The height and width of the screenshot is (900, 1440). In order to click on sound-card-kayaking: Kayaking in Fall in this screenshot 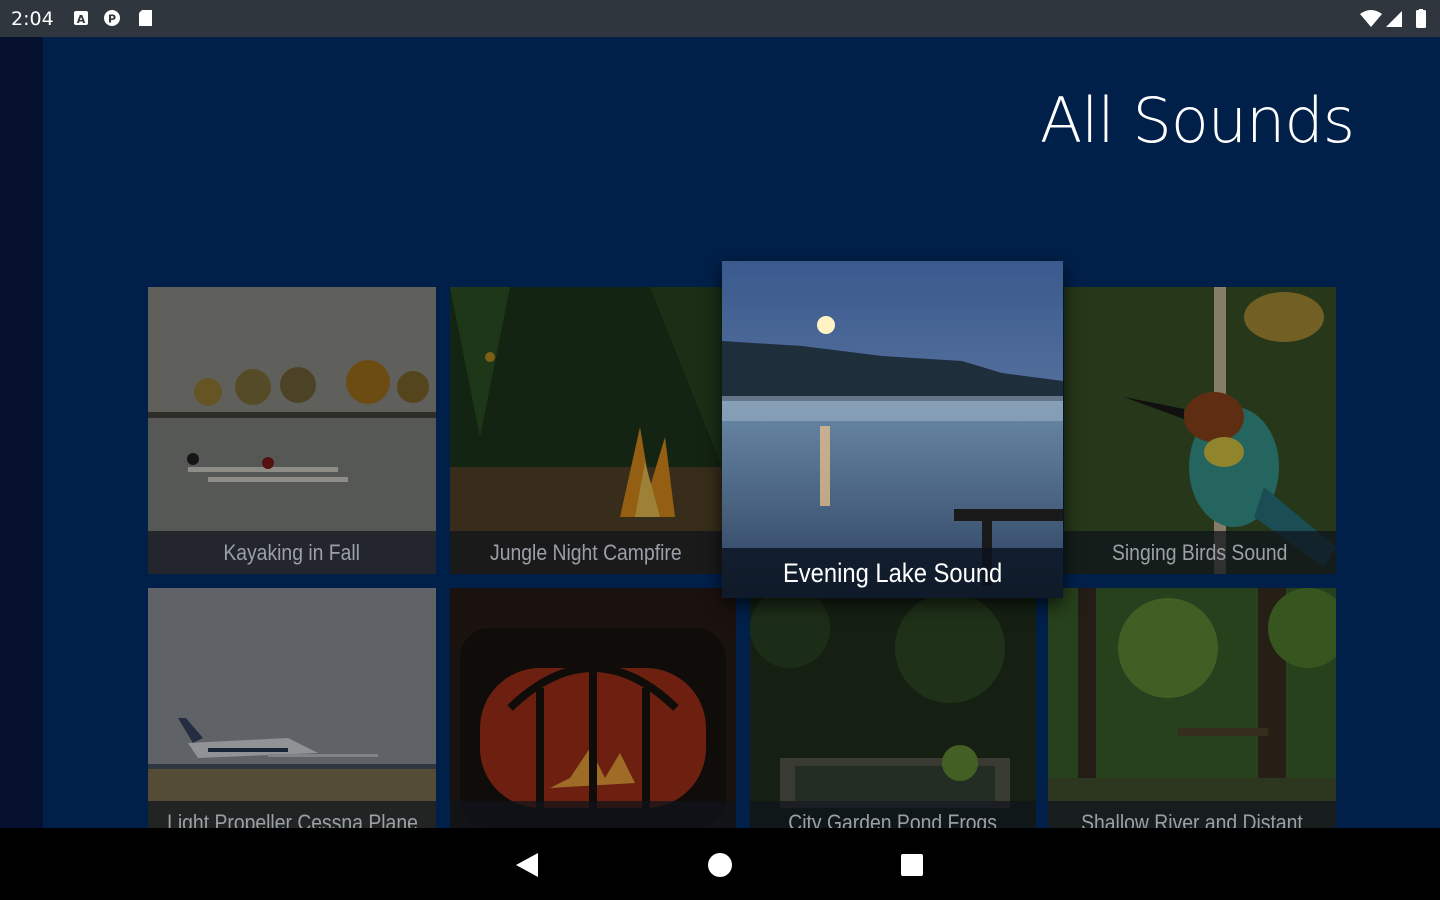, I will do `click(292, 430)`.